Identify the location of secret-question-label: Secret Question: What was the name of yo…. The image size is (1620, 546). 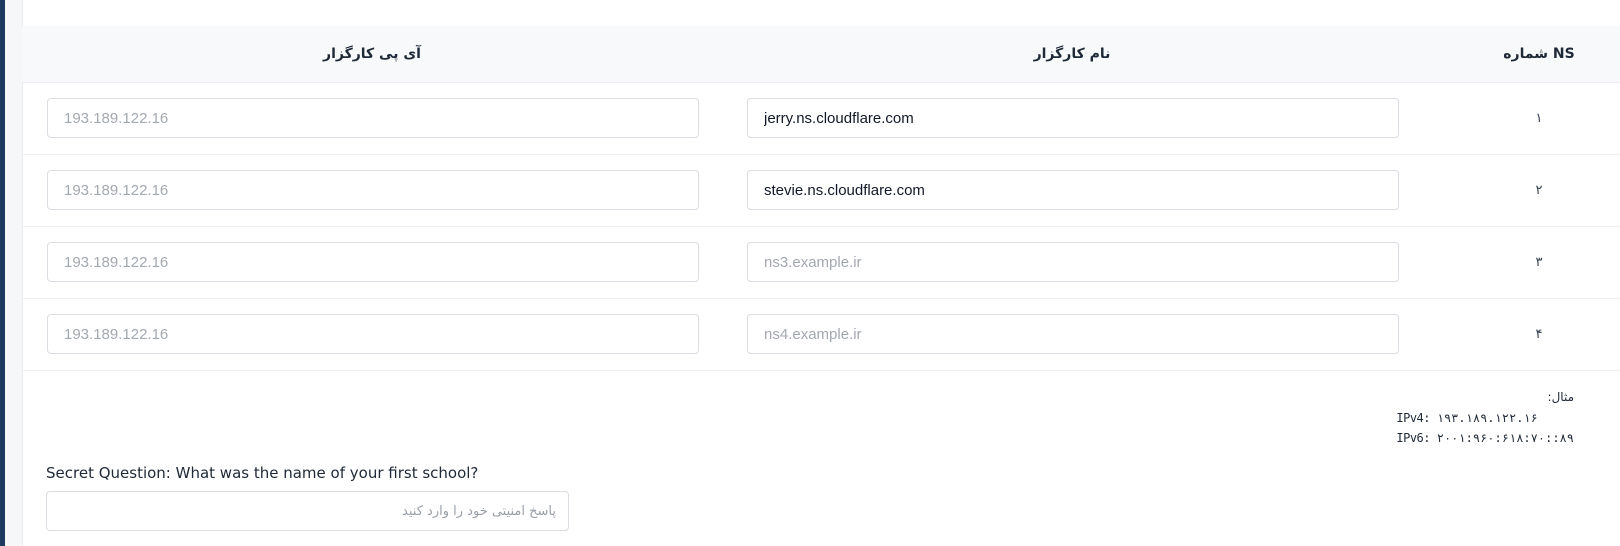
(262, 473).